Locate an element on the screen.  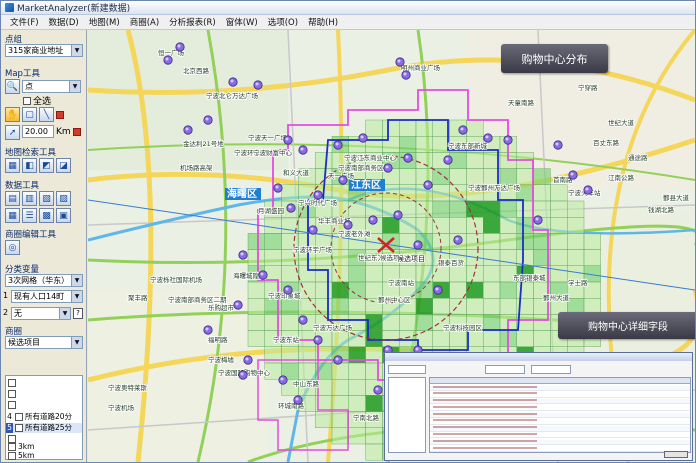
place-label: 江南公路 is located at coordinates (621, 177).